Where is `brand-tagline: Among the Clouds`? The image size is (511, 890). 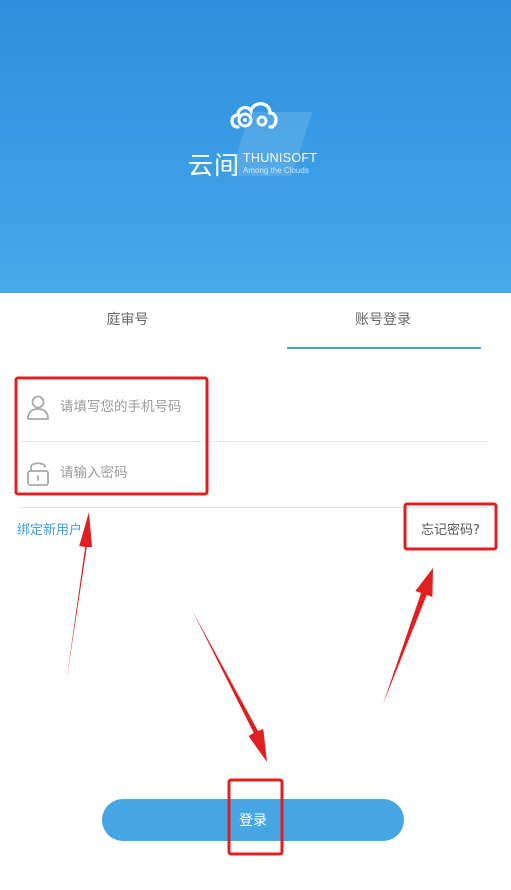
brand-tagline: Among the Clouds is located at coordinates (276, 170).